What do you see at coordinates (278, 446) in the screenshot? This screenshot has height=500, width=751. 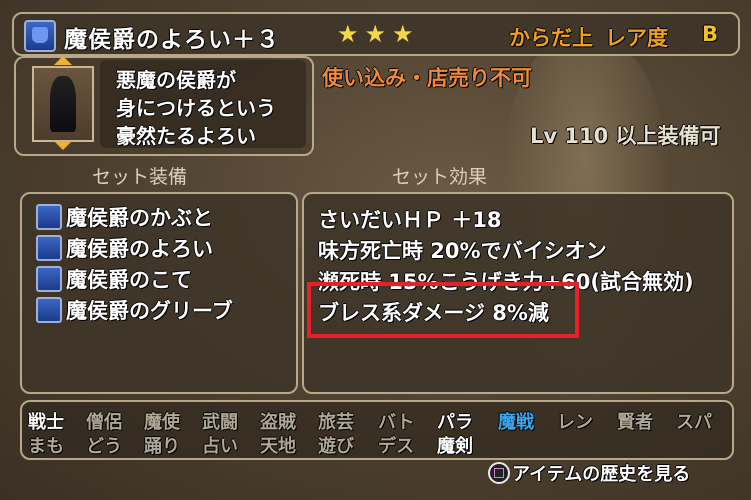 I see `job-tenchi: 天地` at bounding box center [278, 446].